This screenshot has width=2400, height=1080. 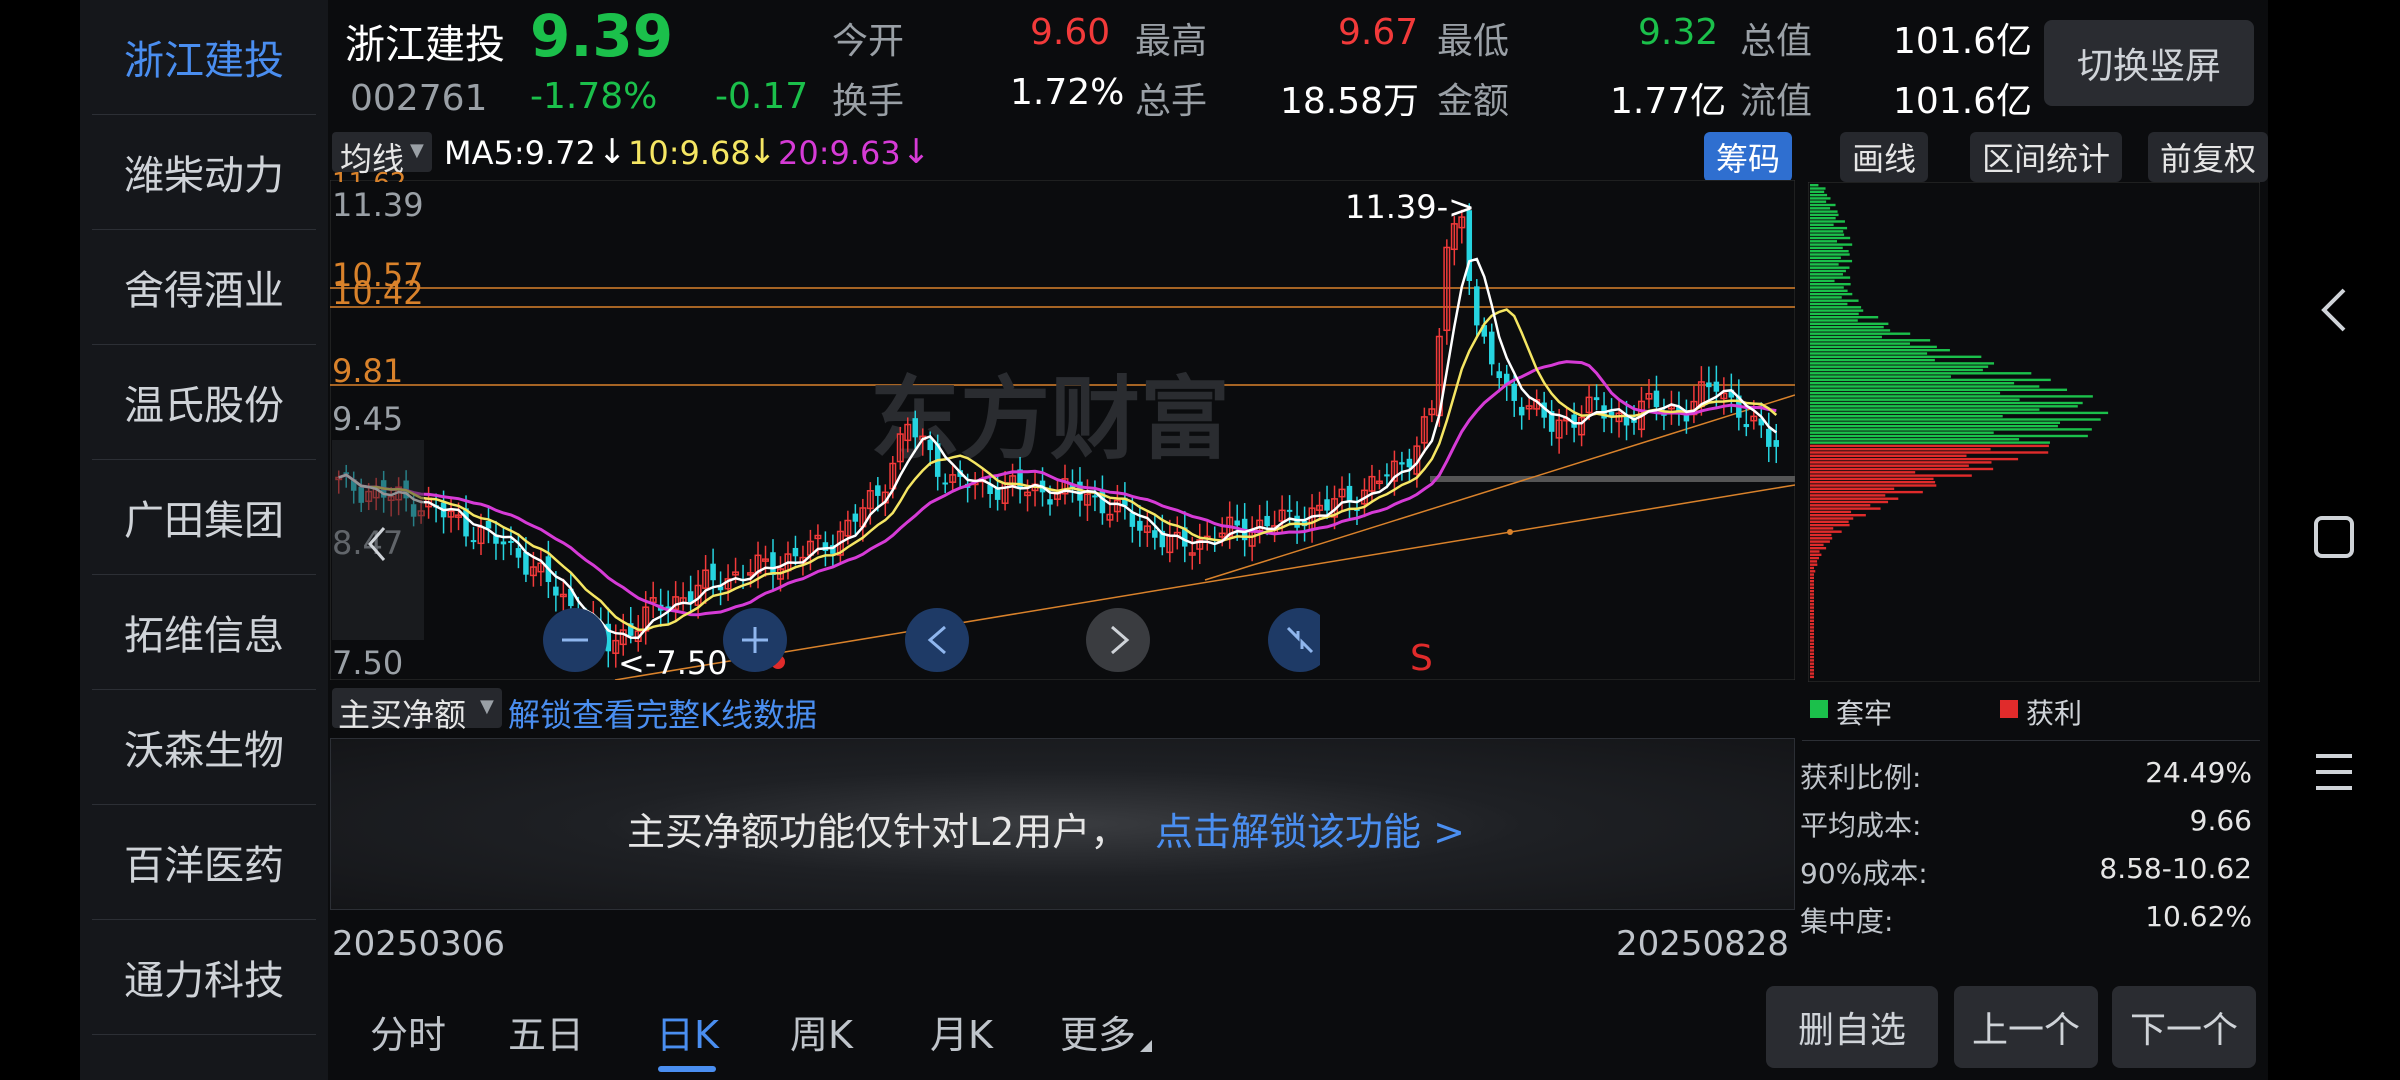 I want to click on left-bezel, so click(x=40, y=540).